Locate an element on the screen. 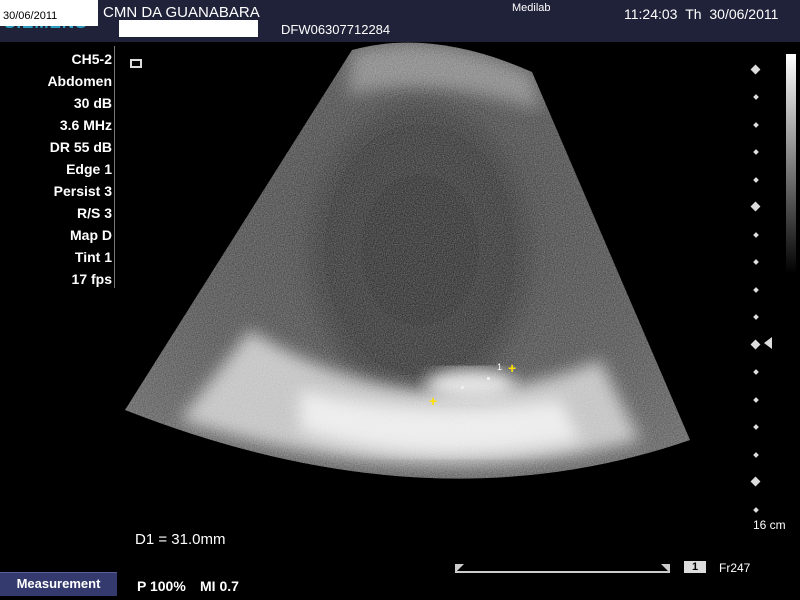 This screenshot has width=800, height=600. grayscale-bar is located at coordinates (791, 164).